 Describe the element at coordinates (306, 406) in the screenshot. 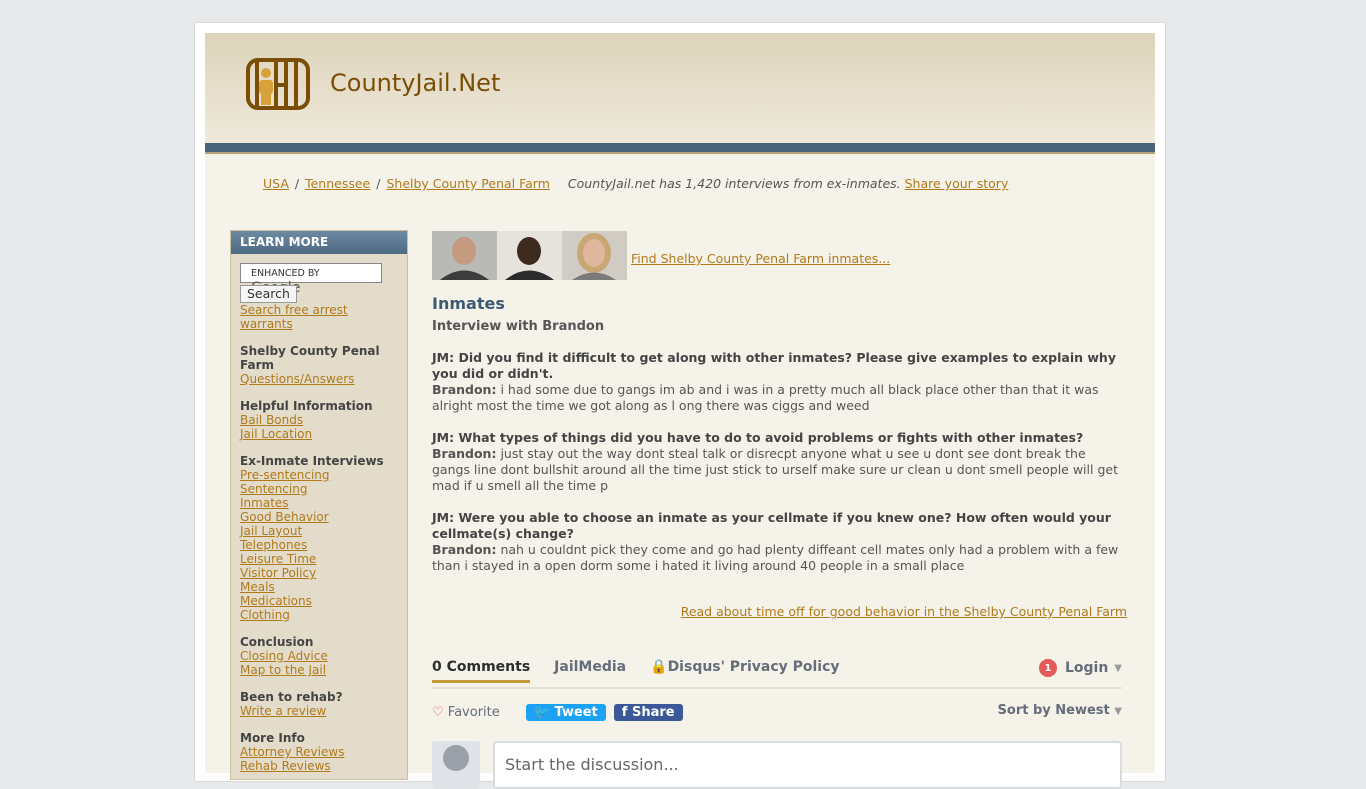

I see `sidebar-group-title: Helpful Information` at that location.